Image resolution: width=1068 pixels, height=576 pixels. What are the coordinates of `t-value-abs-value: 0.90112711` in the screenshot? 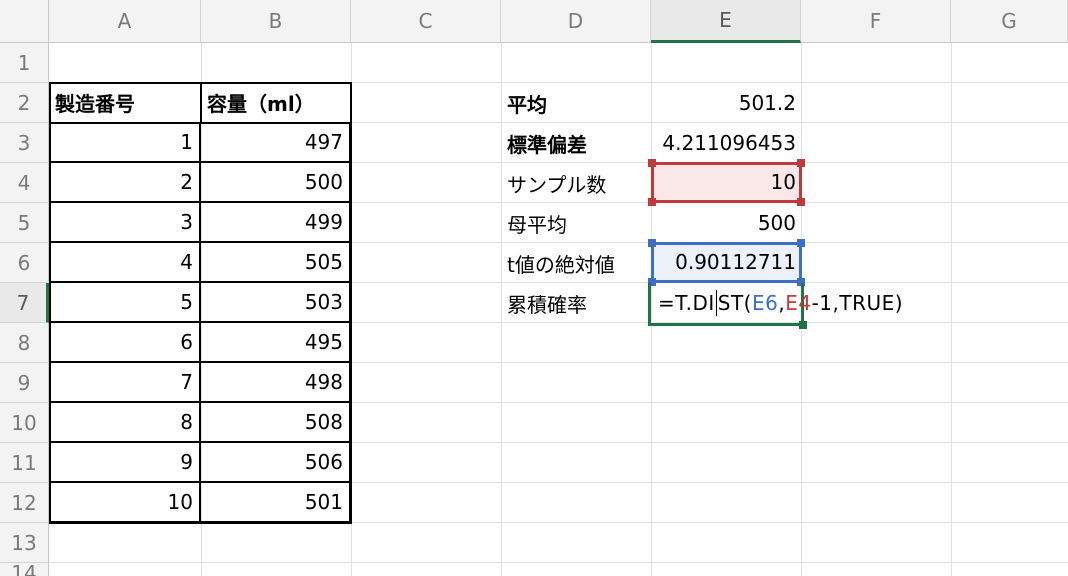 It's located at (735, 262).